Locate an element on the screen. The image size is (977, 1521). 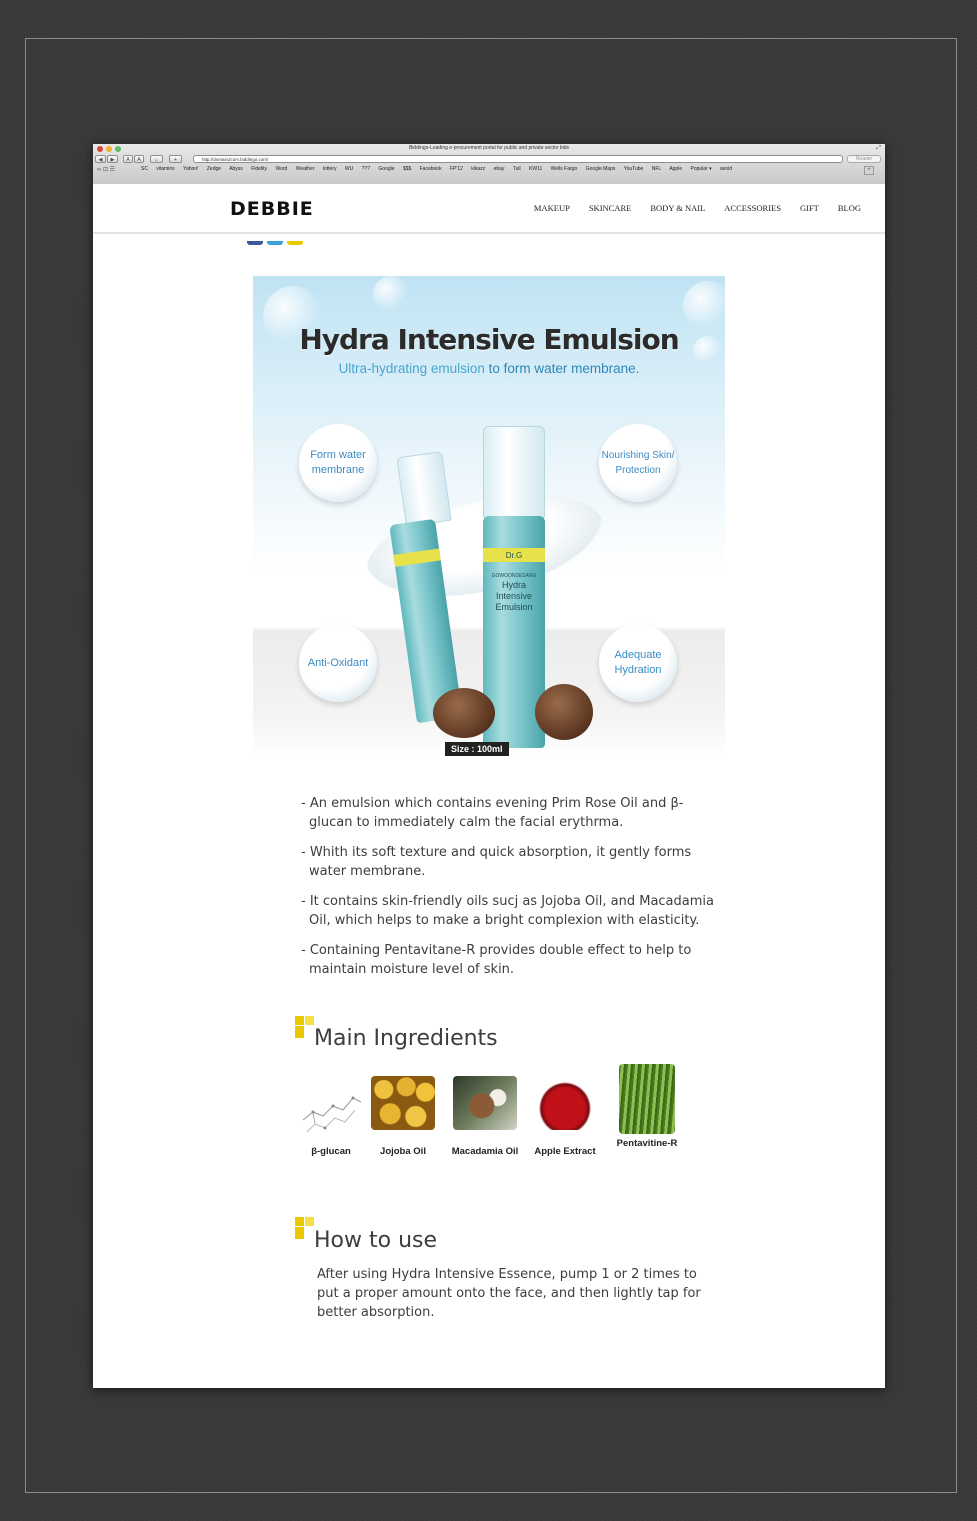
ingredient-item: Pentavitine-R is located at coordinates (647, 1106).